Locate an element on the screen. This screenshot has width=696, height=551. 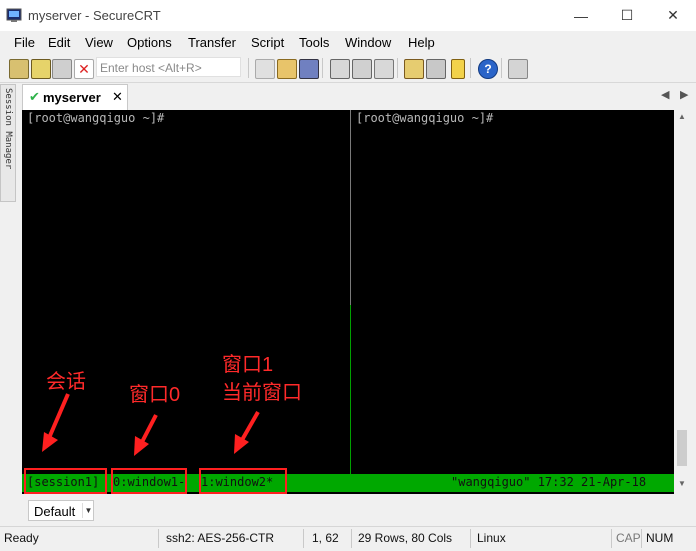
menu-transfer: Transfer is located at coordinates (212, 42).